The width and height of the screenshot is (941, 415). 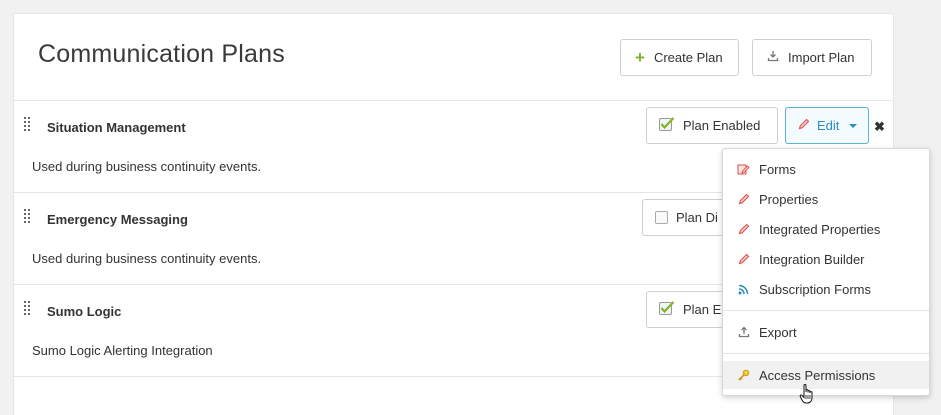 What do you see at coordinates (743, 169) in the screenshot?
I see `form-edit-icon` at bounding box center [743, 169].